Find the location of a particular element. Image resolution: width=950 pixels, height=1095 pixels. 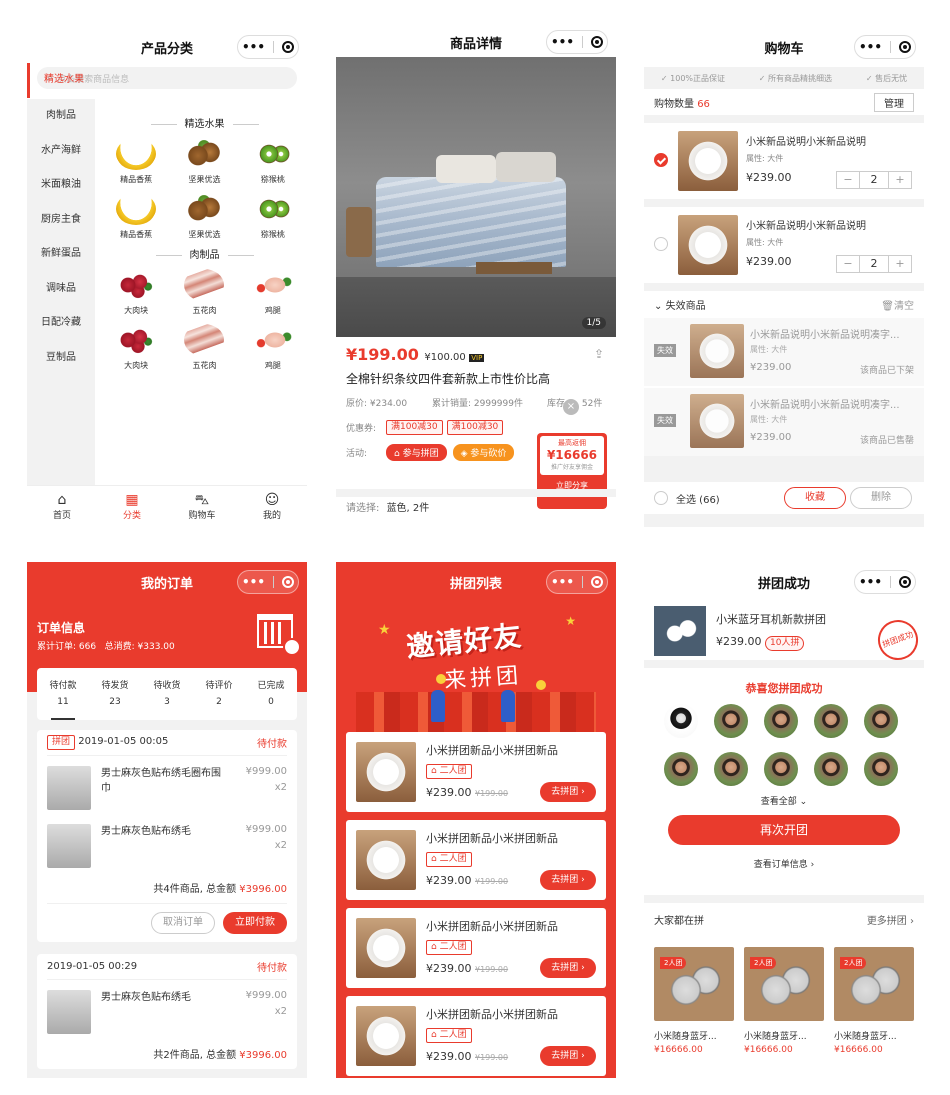

order-tab: 待发货 23 is located at coordinates (115, 694).